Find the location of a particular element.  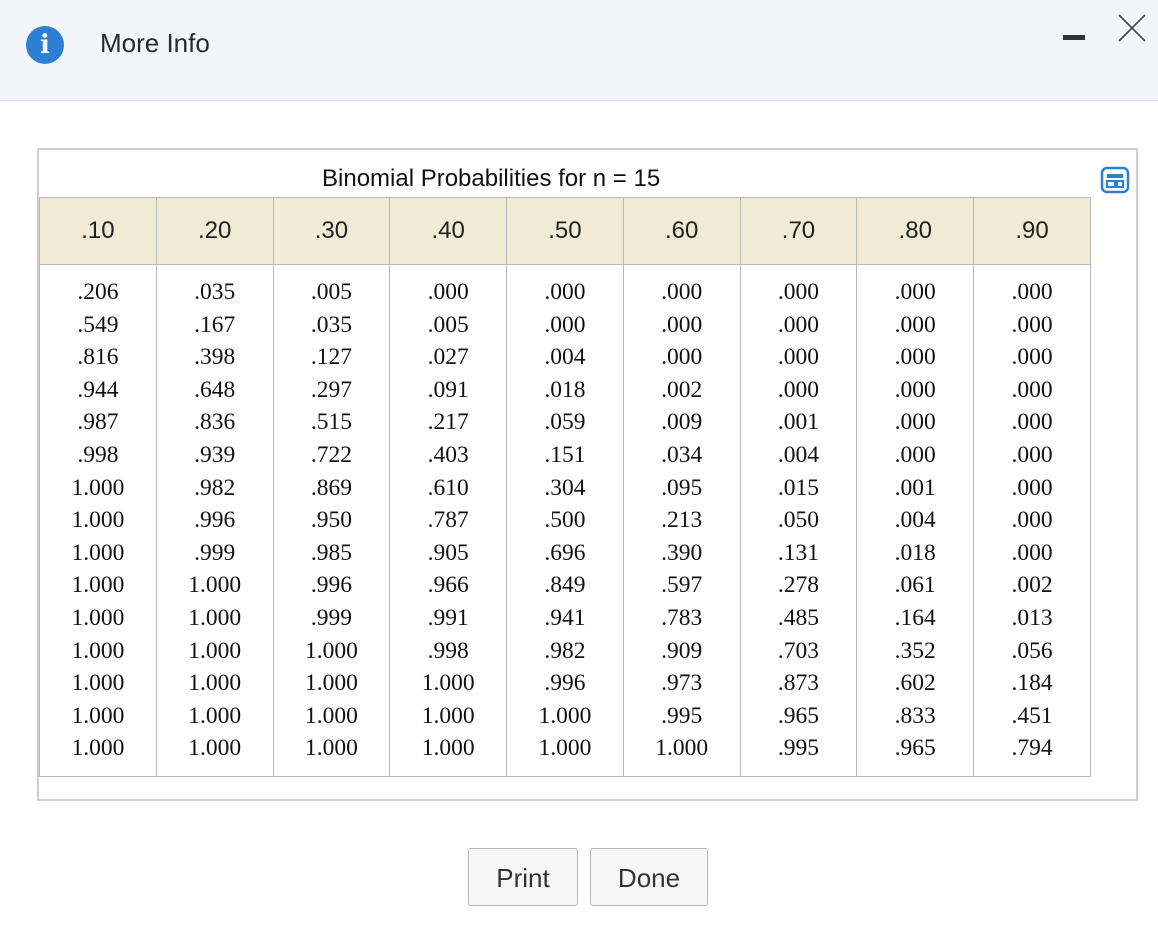

table-cell: .061 is located at coordinates (915, 585).